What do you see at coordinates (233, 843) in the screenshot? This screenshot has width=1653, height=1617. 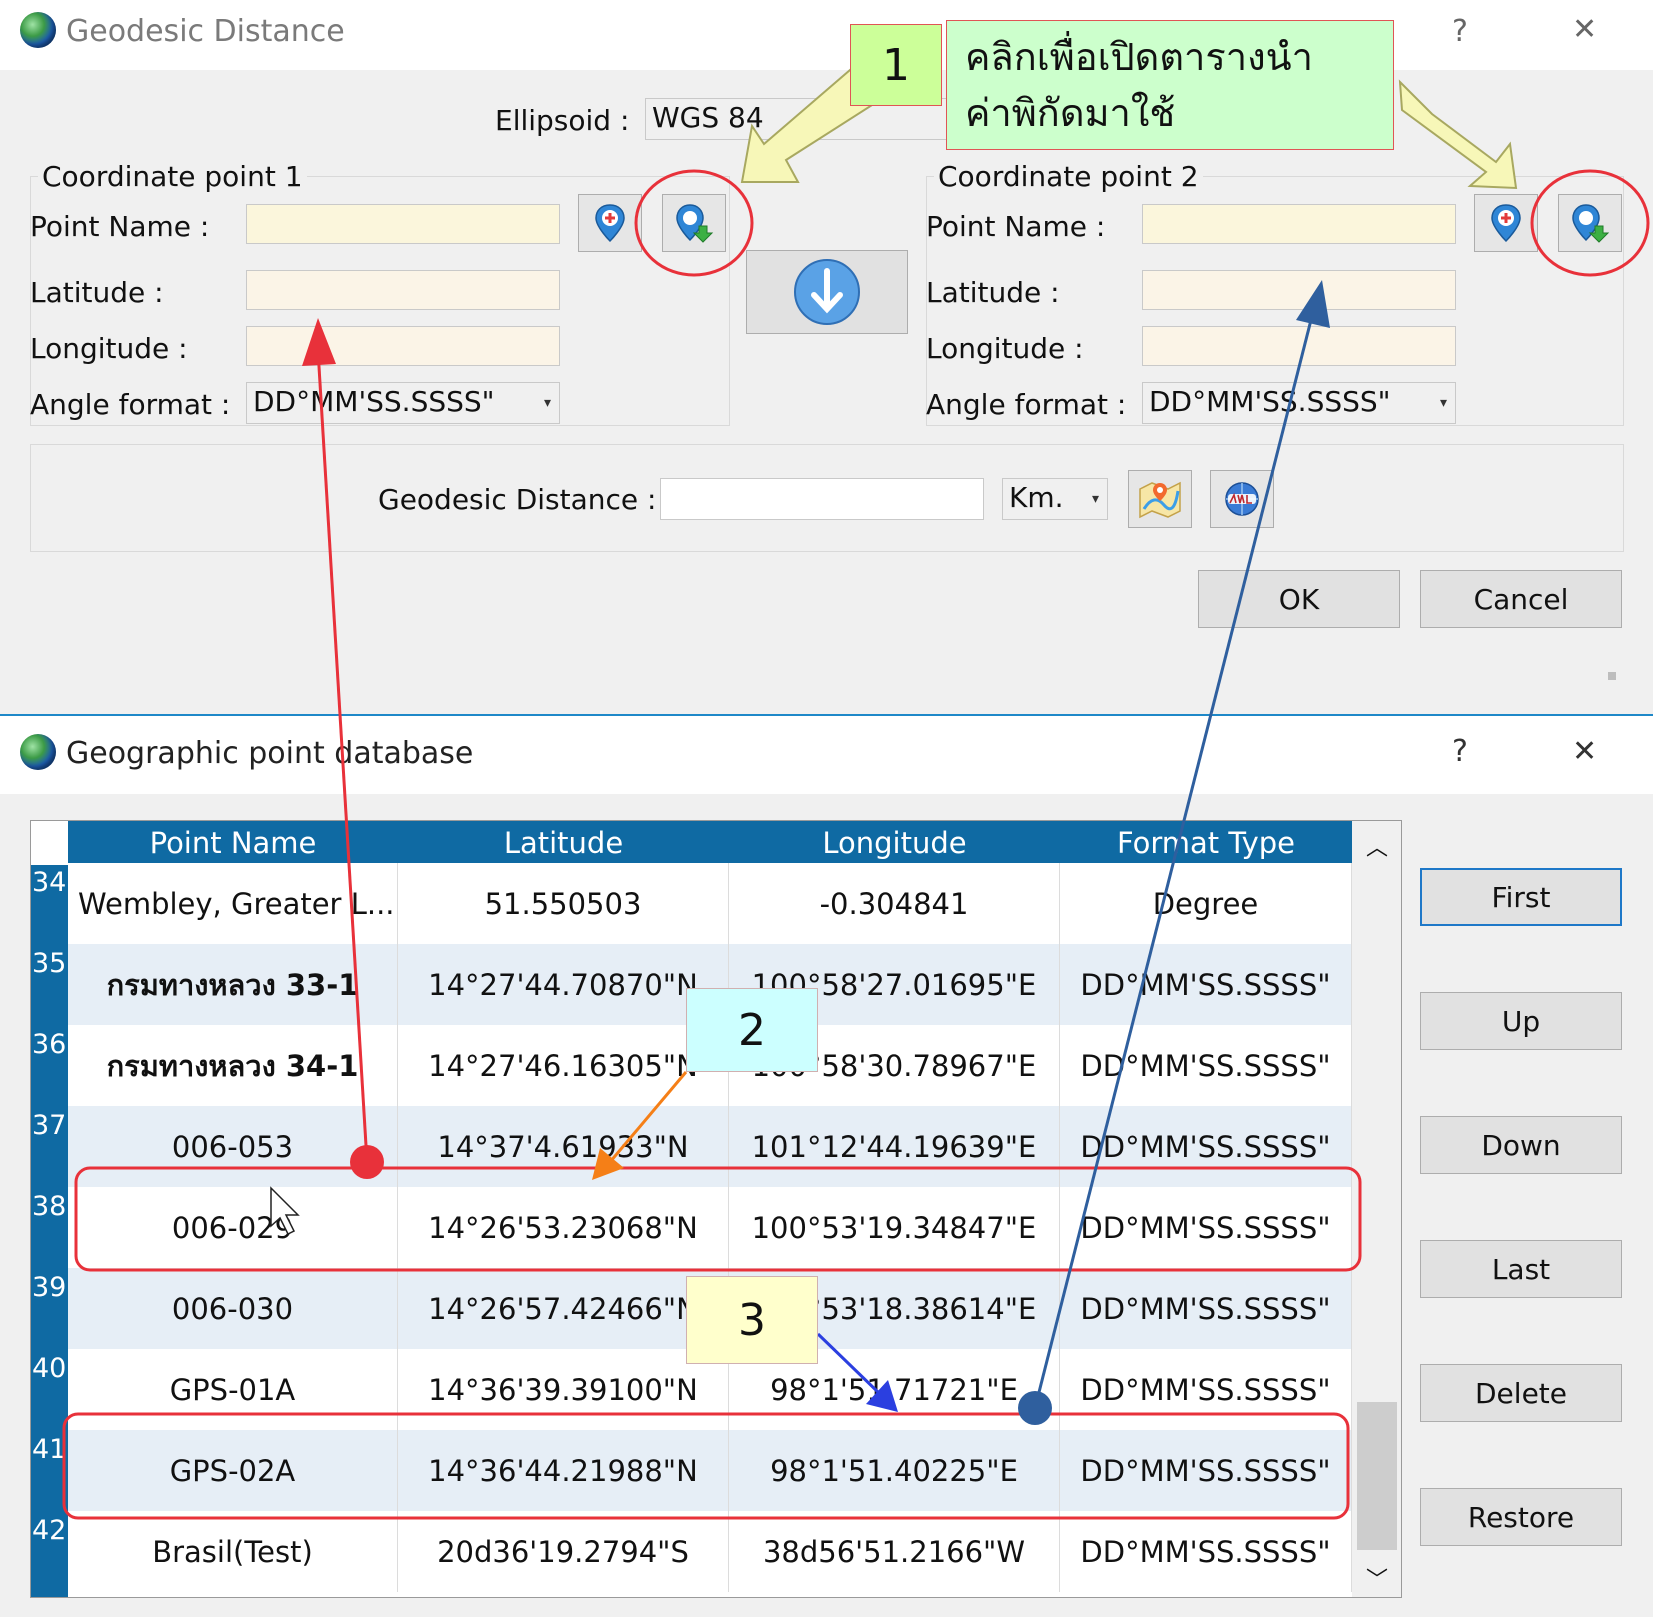 I see `col-header-point-name: Point Name` at bounding box center [233, 843].